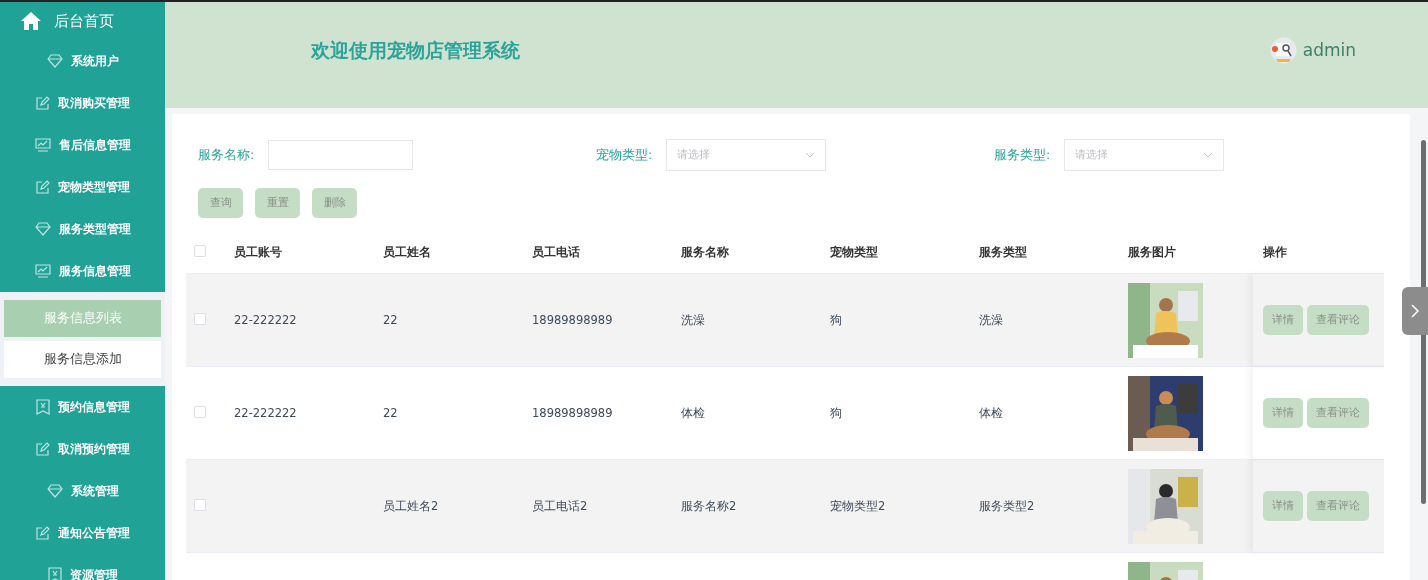 The image size is (1428, 580). What do you see at coordinates (82, 61) in the screenshot?
I see `sidebar-item: 系统用户` at bounding box center [82, 61].